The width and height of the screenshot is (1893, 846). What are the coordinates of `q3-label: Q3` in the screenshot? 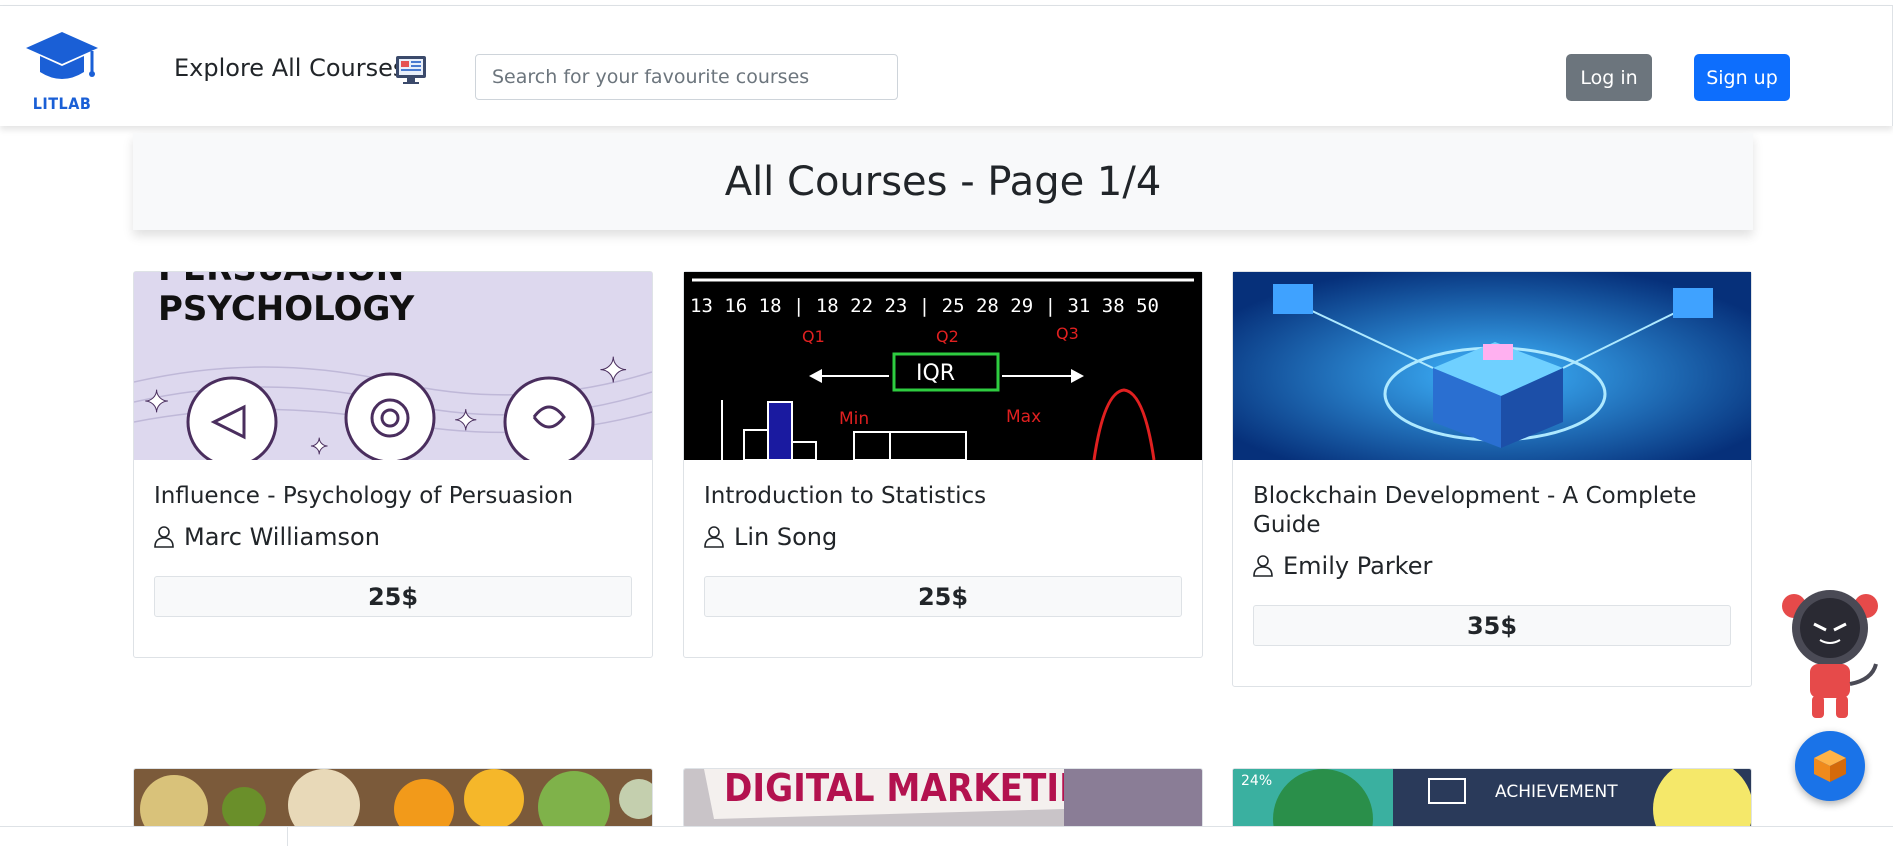 It's located at (1067, 333).